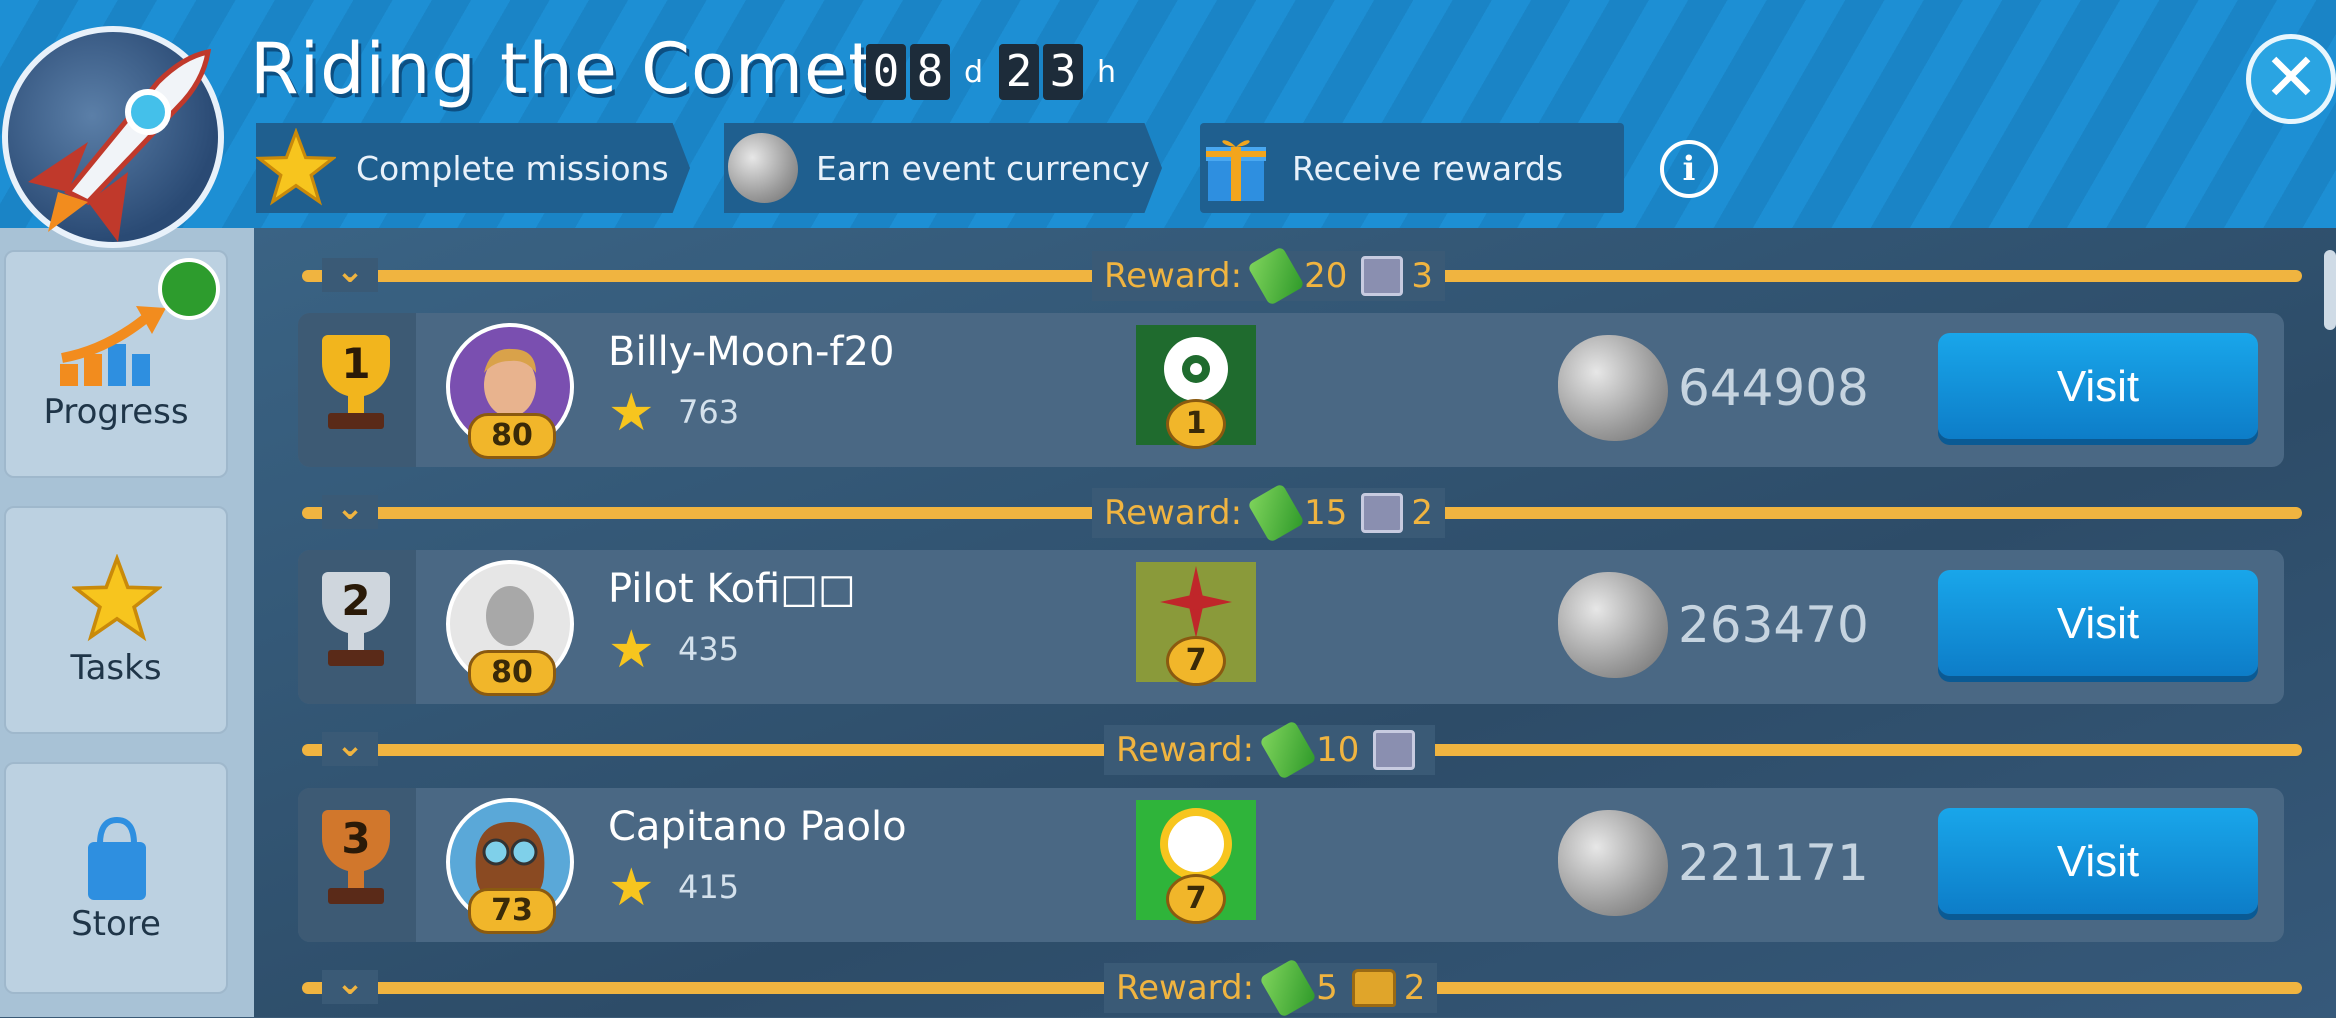 This screenshot has height=1018, width=2336. I want to click on reward-count: 20, so click(1326, 276).